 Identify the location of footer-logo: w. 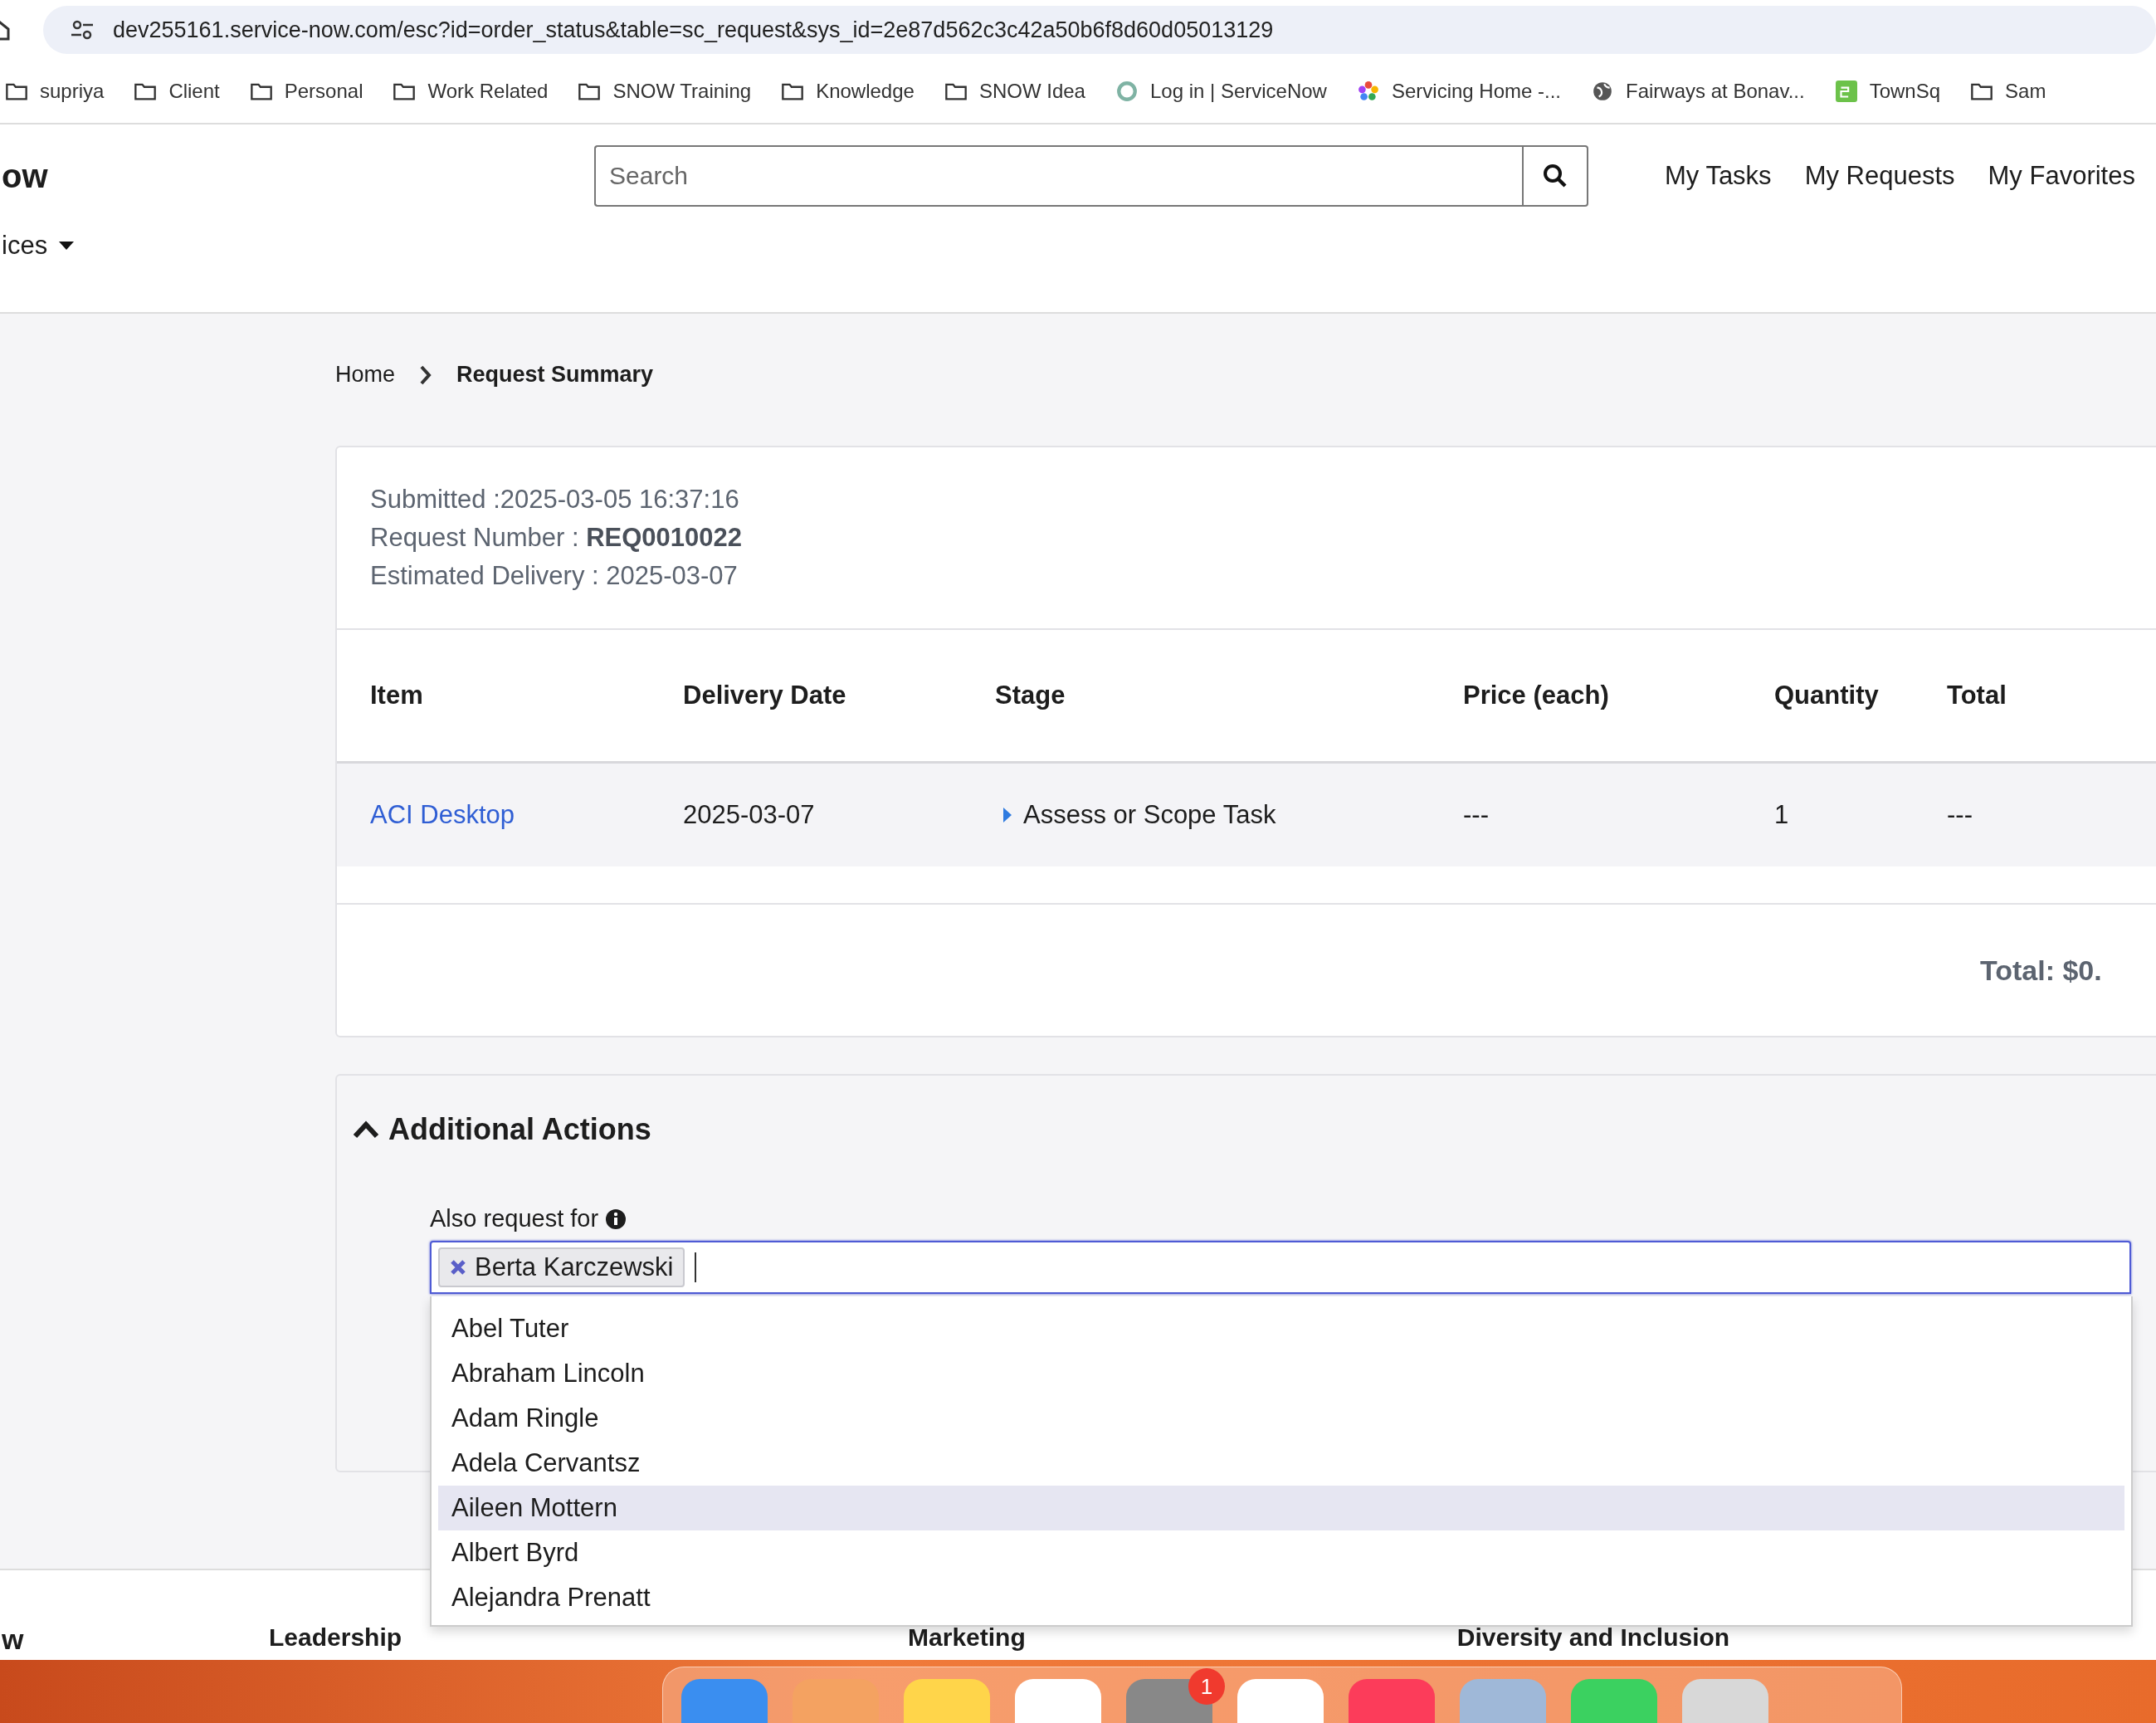
(14, 1639).